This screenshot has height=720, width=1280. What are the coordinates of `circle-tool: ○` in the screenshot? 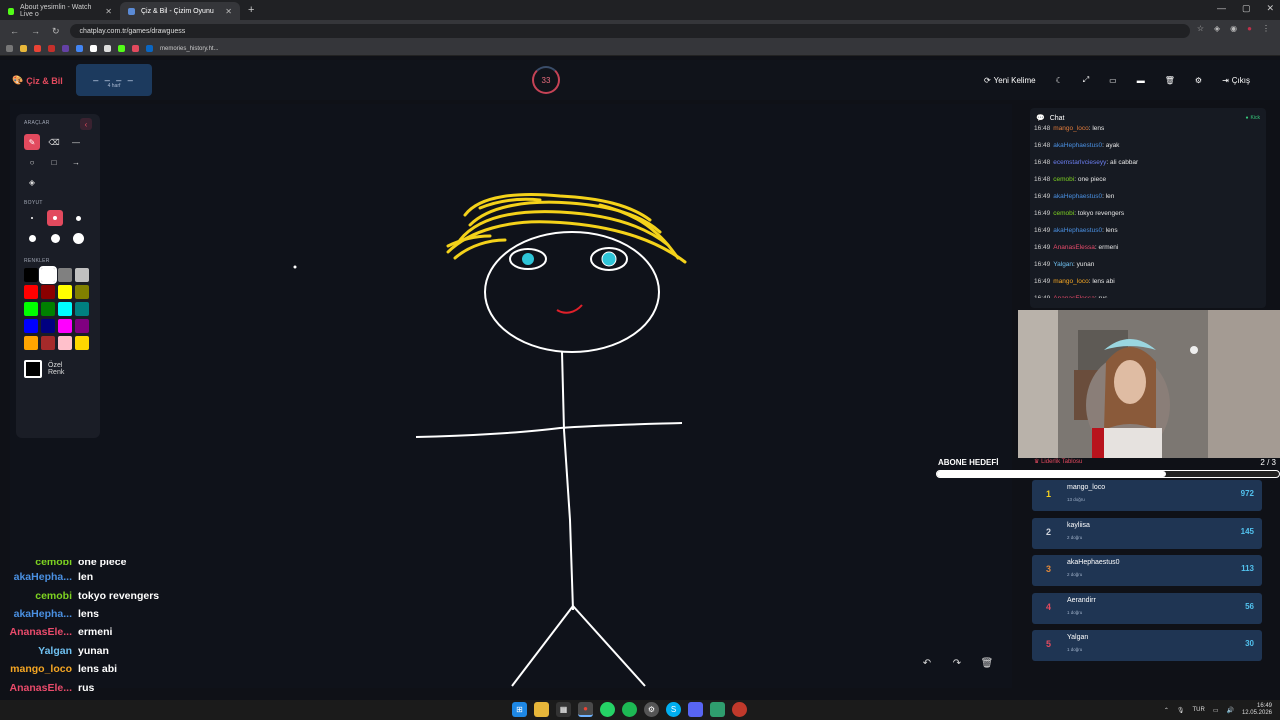 It's located at (32, 162).